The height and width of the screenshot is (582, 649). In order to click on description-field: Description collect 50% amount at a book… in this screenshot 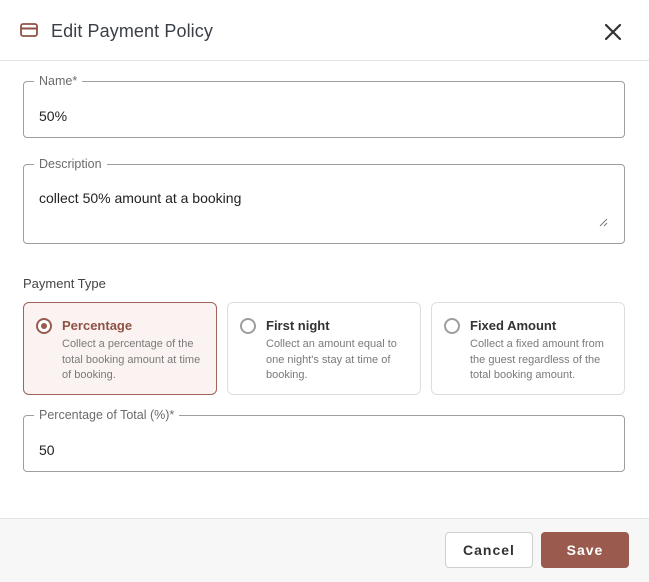, I will do `click(324, 200)`.